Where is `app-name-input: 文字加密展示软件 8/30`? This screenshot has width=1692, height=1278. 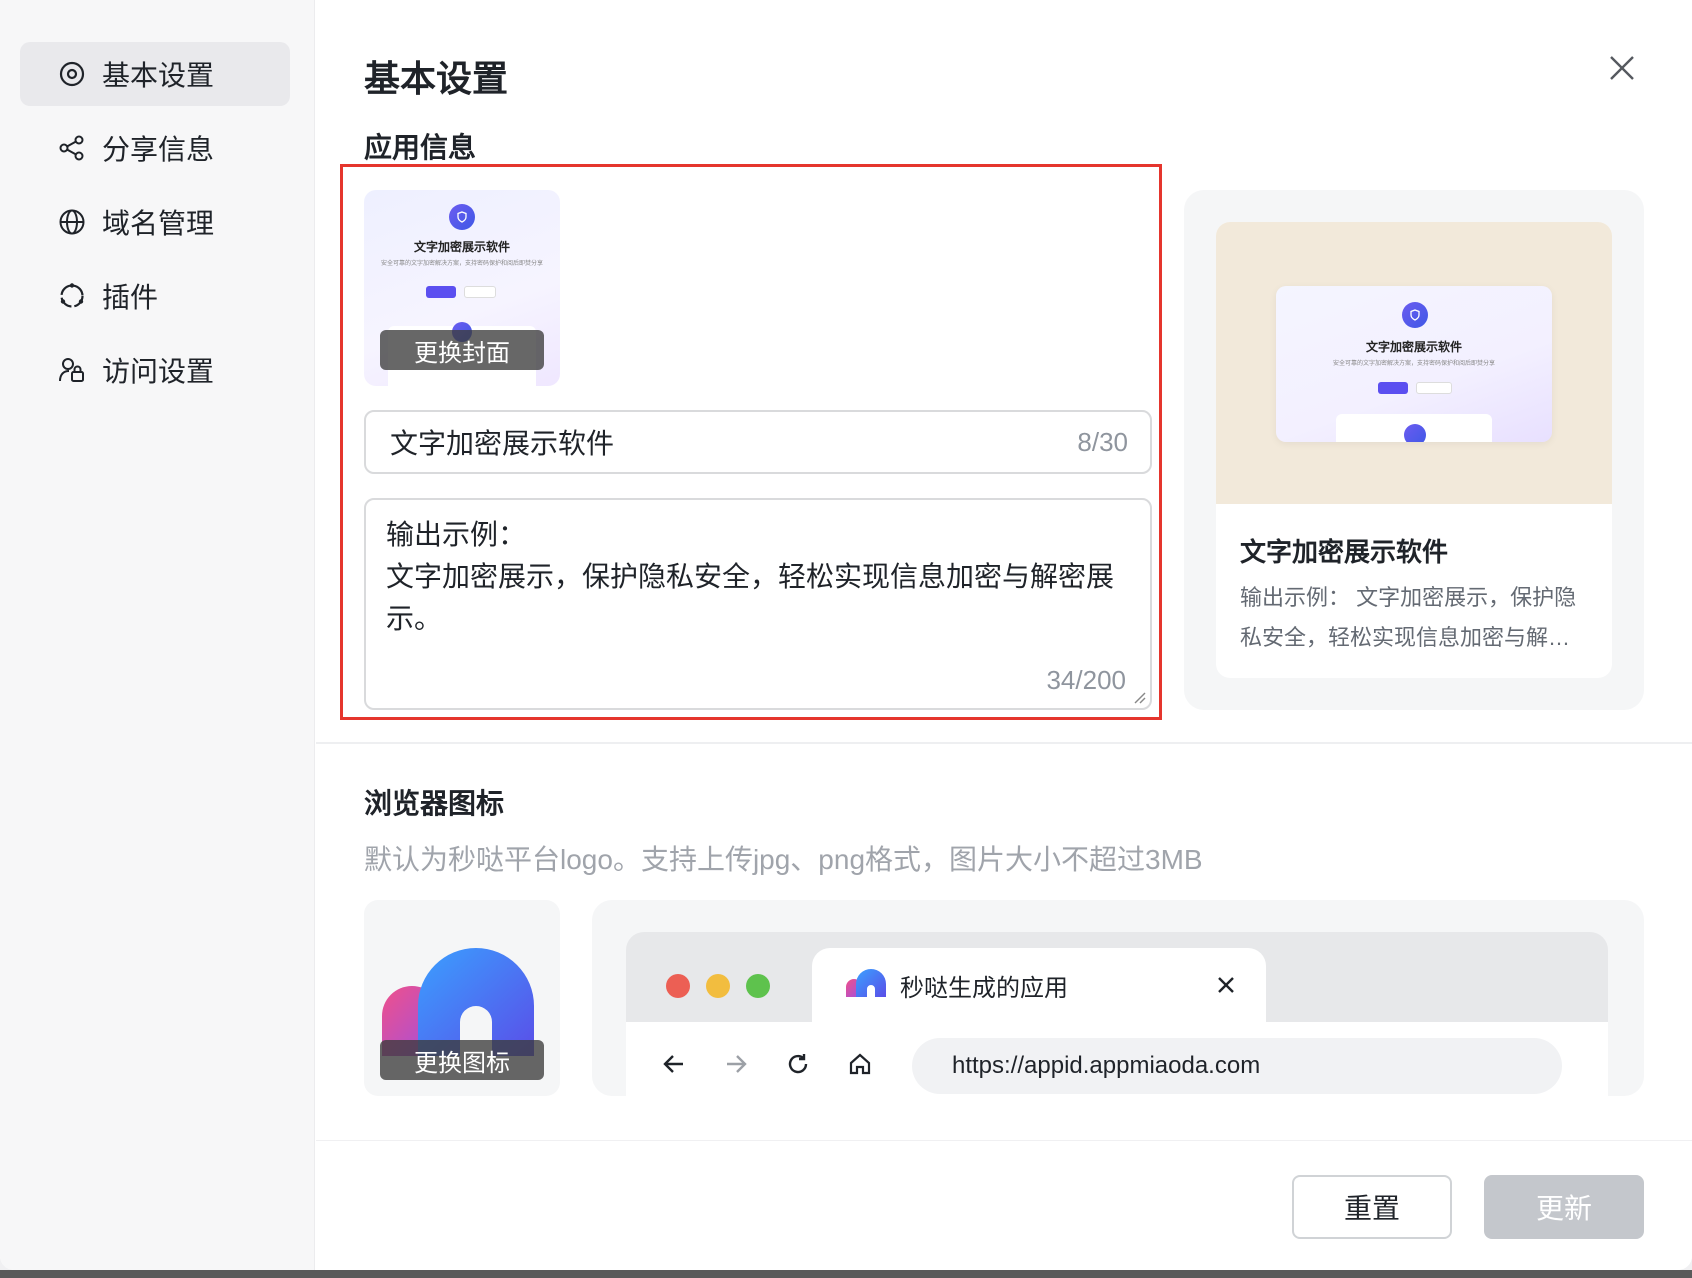
app-name-input: 文字加密展示软件 8/30 is located at coordinates (758, 442).